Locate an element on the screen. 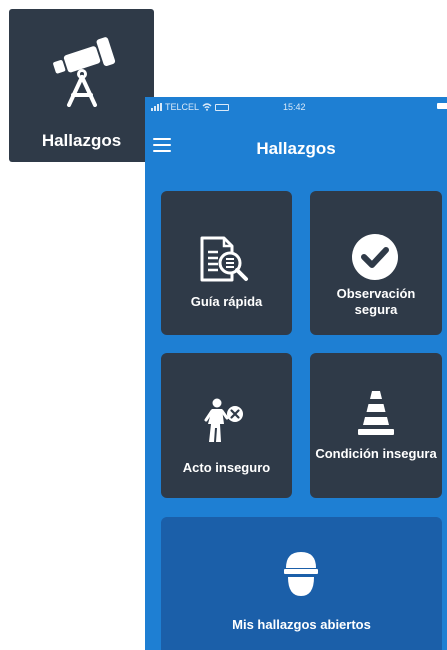  tile-label: Acto inseguro is located at coordinates (226, 467).